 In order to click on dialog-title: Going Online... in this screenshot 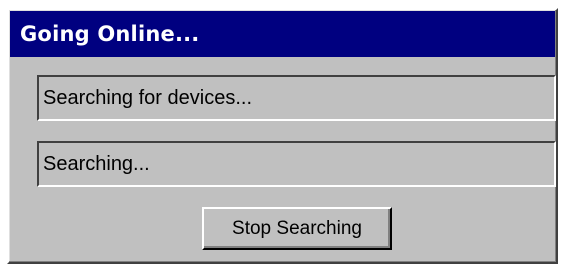, I will do `click(110, 34)`.